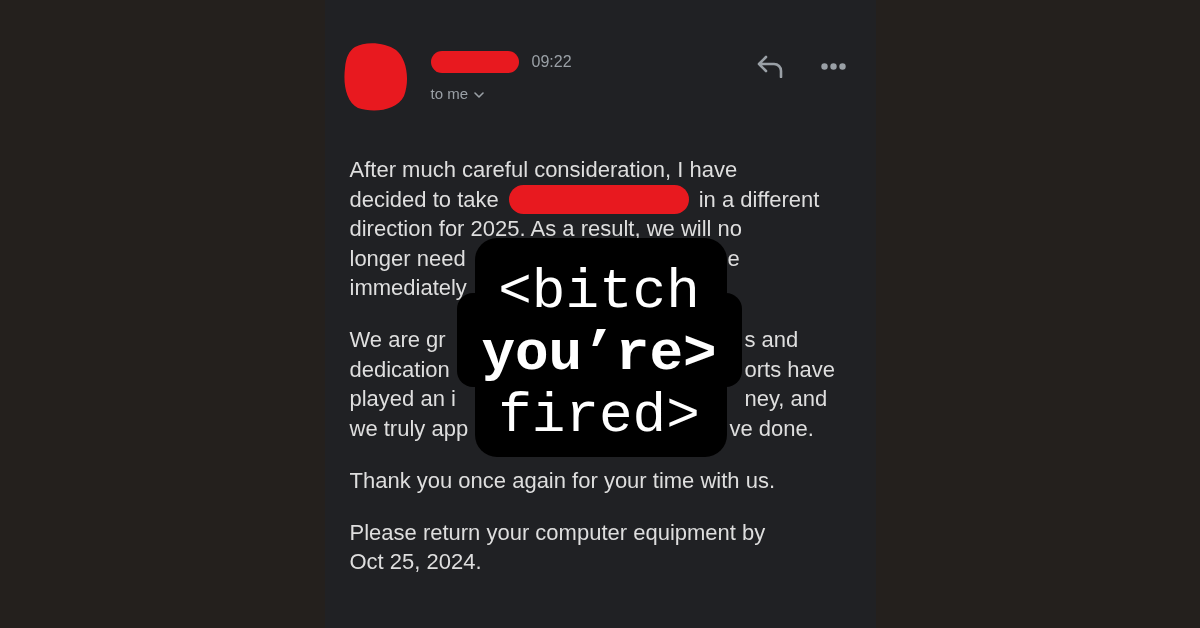  I want to click on sticker-text: fired>, so click(599, 416).